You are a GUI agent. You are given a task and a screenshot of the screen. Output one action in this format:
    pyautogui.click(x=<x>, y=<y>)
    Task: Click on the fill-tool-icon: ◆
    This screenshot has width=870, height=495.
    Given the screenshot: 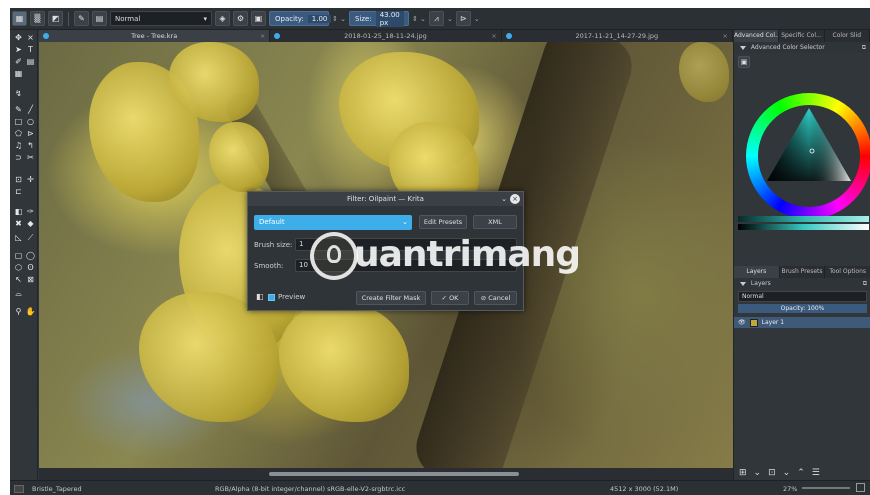 What is the action you would take?
    pyautogui.click(x=30, y=223)
    